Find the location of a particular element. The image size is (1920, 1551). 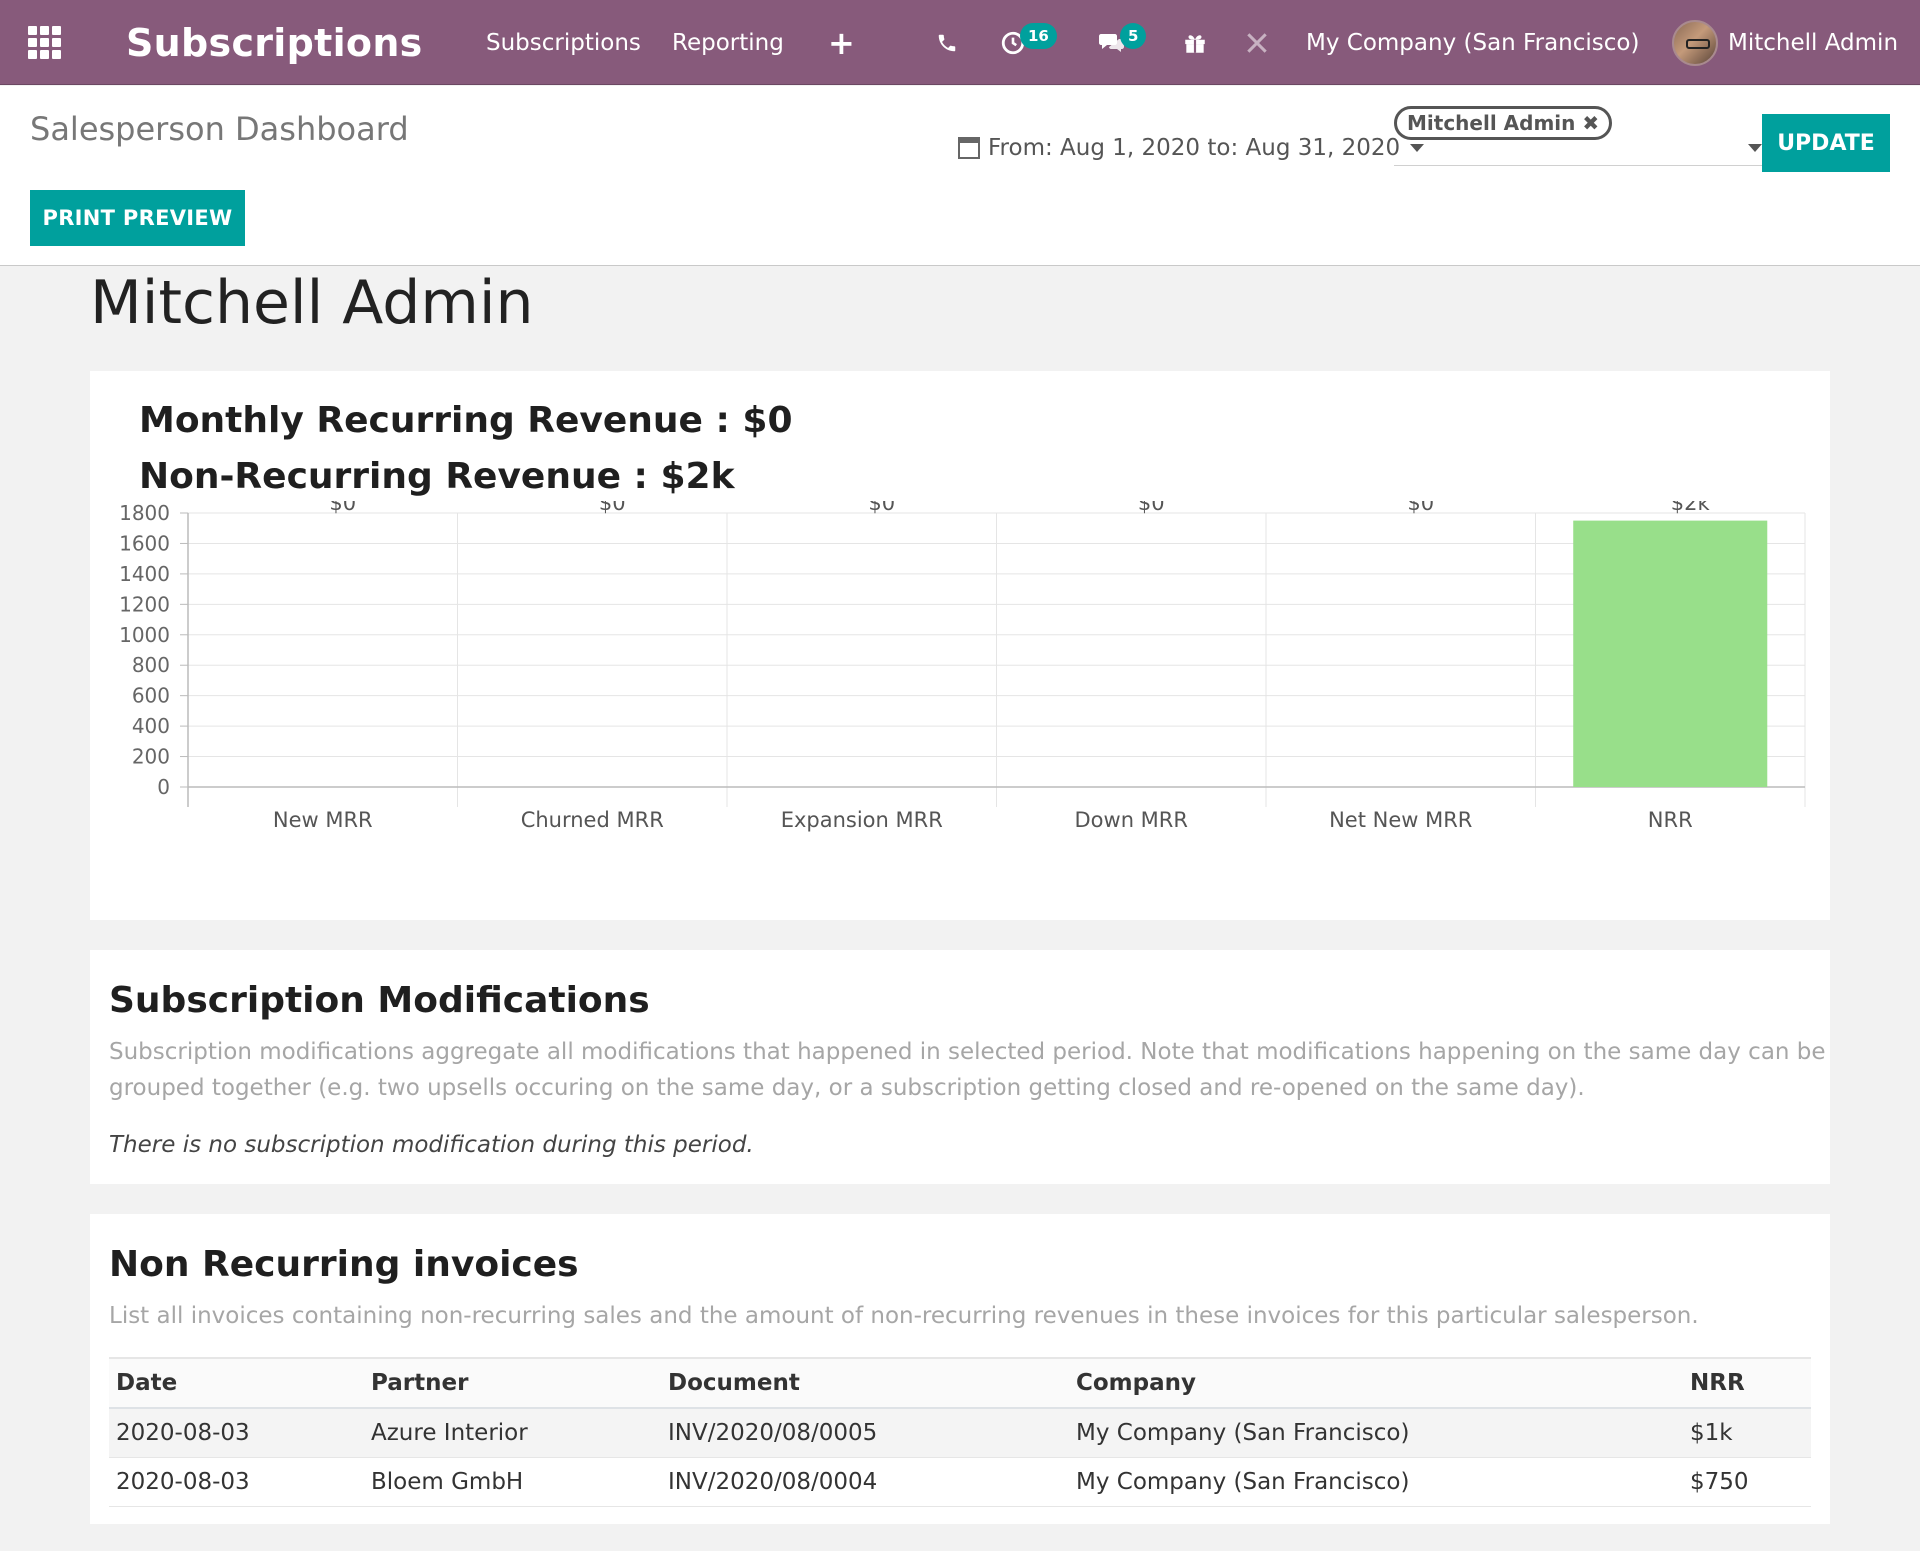

non-recurring-title: Non Recurring invoices is located at coordinates (344, 1264).